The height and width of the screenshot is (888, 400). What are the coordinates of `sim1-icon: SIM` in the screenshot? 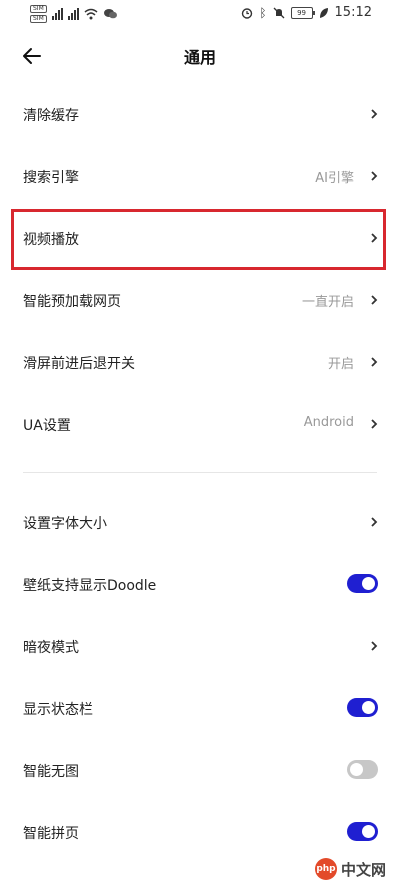 It's located at (38, 9).